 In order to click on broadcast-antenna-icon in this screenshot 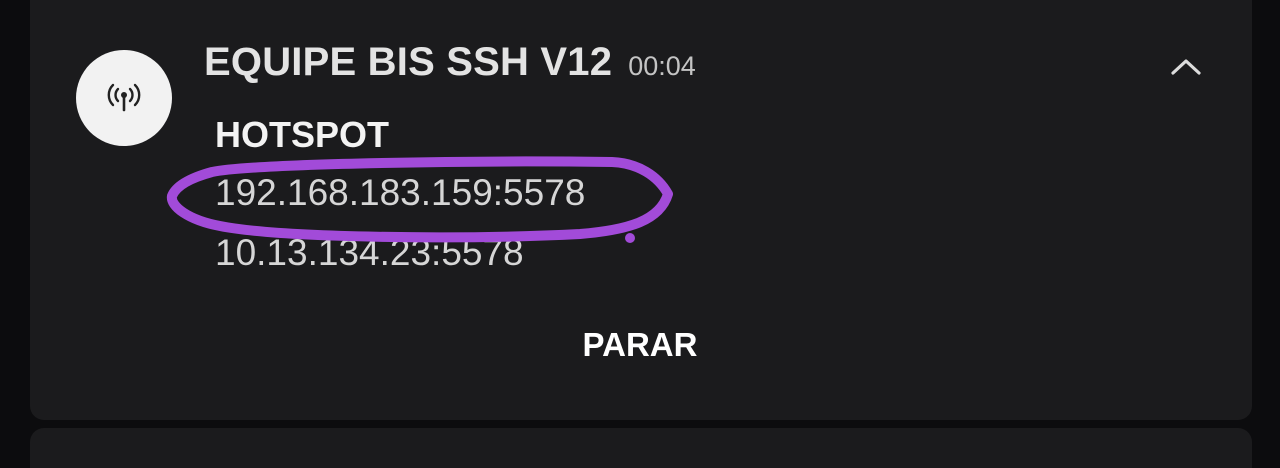, I will do `click(124, 97)`.